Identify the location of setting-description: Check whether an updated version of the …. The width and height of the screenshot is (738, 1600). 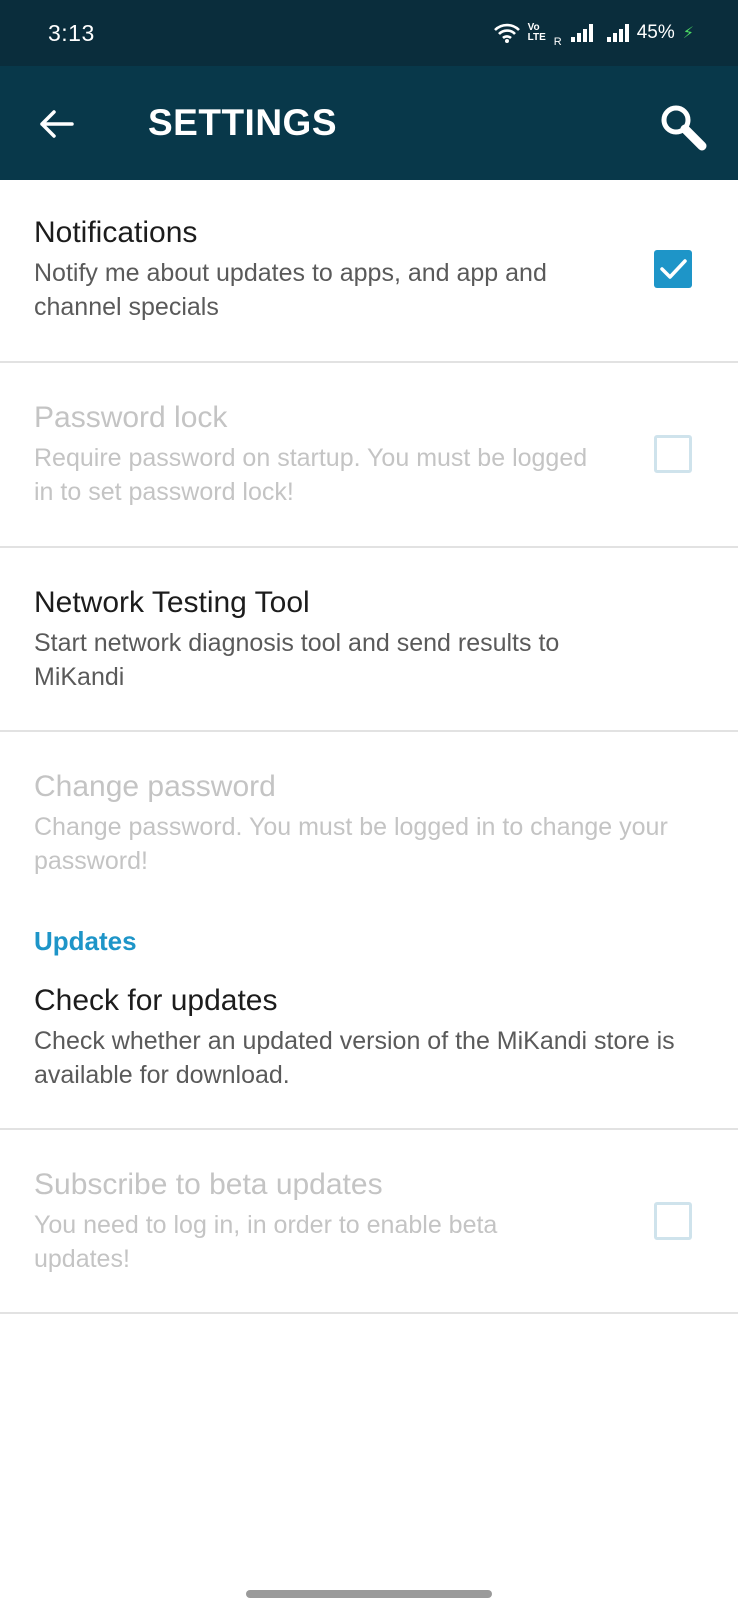
(354, 1058).